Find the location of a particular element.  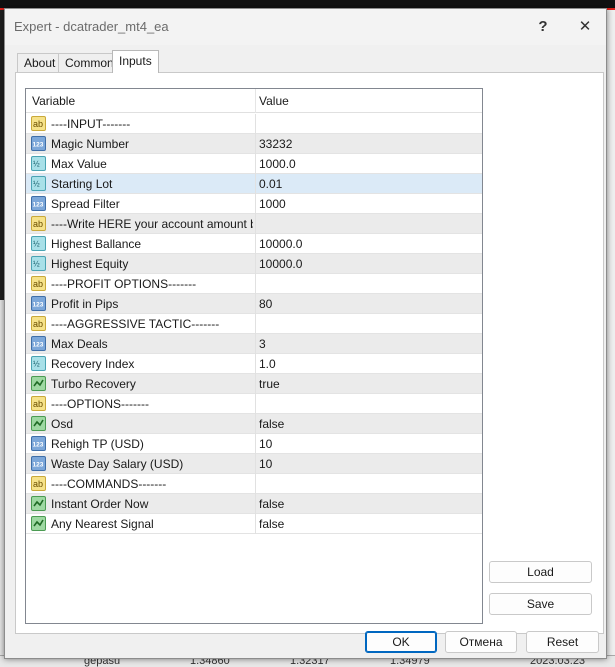

input-row: 123 Max Deals 3 is located at coordinates (254, 344).